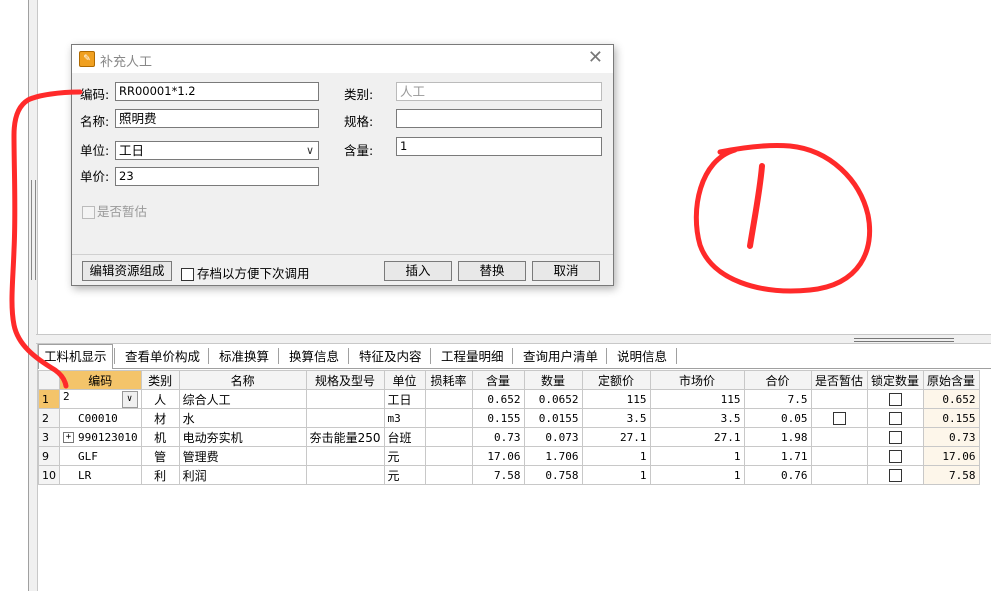 The width and height of the screenshot is (991, 591). What do you see at coordinates (951, 380) in the screenshot?
I see `header-original-qty: 原始含量` at bounding box center [951, 380].